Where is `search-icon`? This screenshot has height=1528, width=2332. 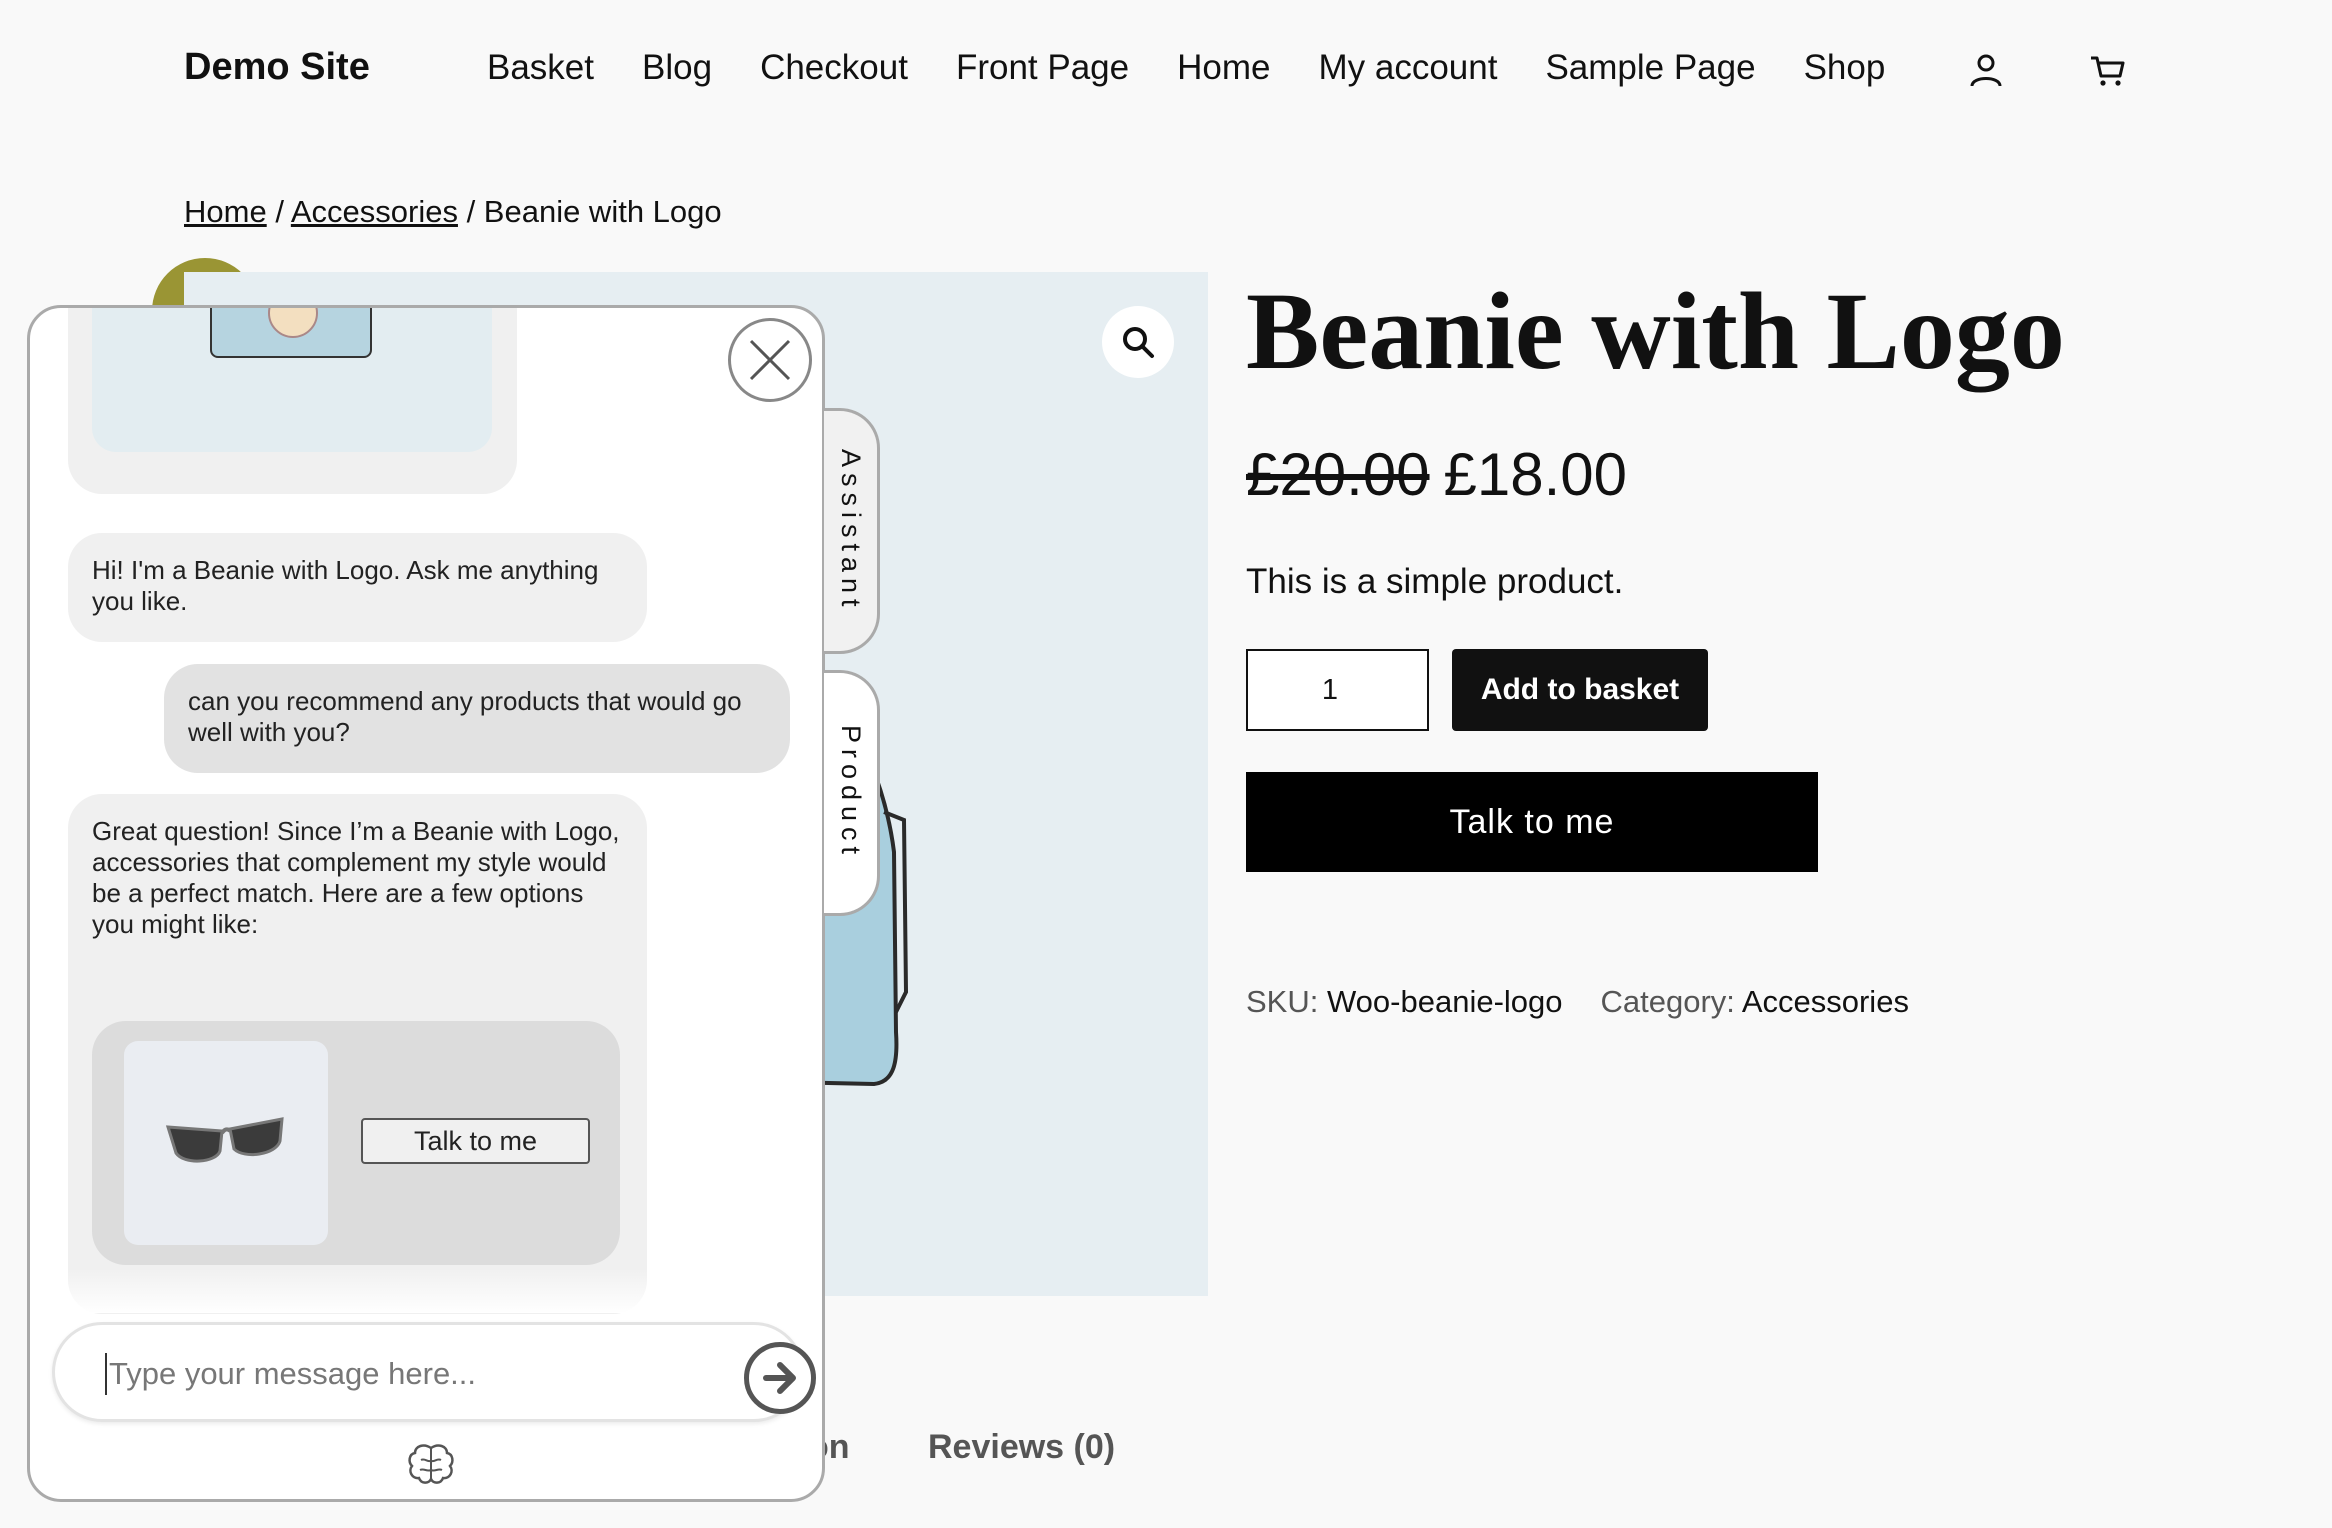
search-icon is located at coordinates (1138, 342).